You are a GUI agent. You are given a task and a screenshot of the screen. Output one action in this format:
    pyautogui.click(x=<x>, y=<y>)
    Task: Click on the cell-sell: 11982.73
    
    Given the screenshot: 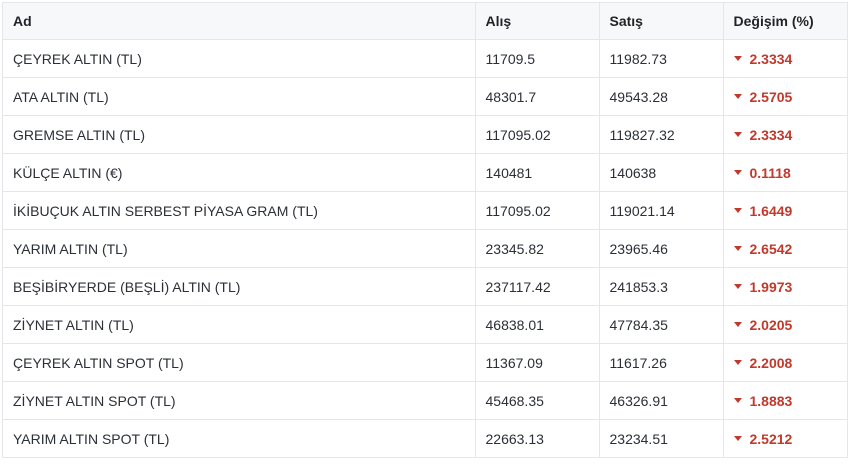 What is the action you would take?
    pyautogui.click(x=660, y=58)
    